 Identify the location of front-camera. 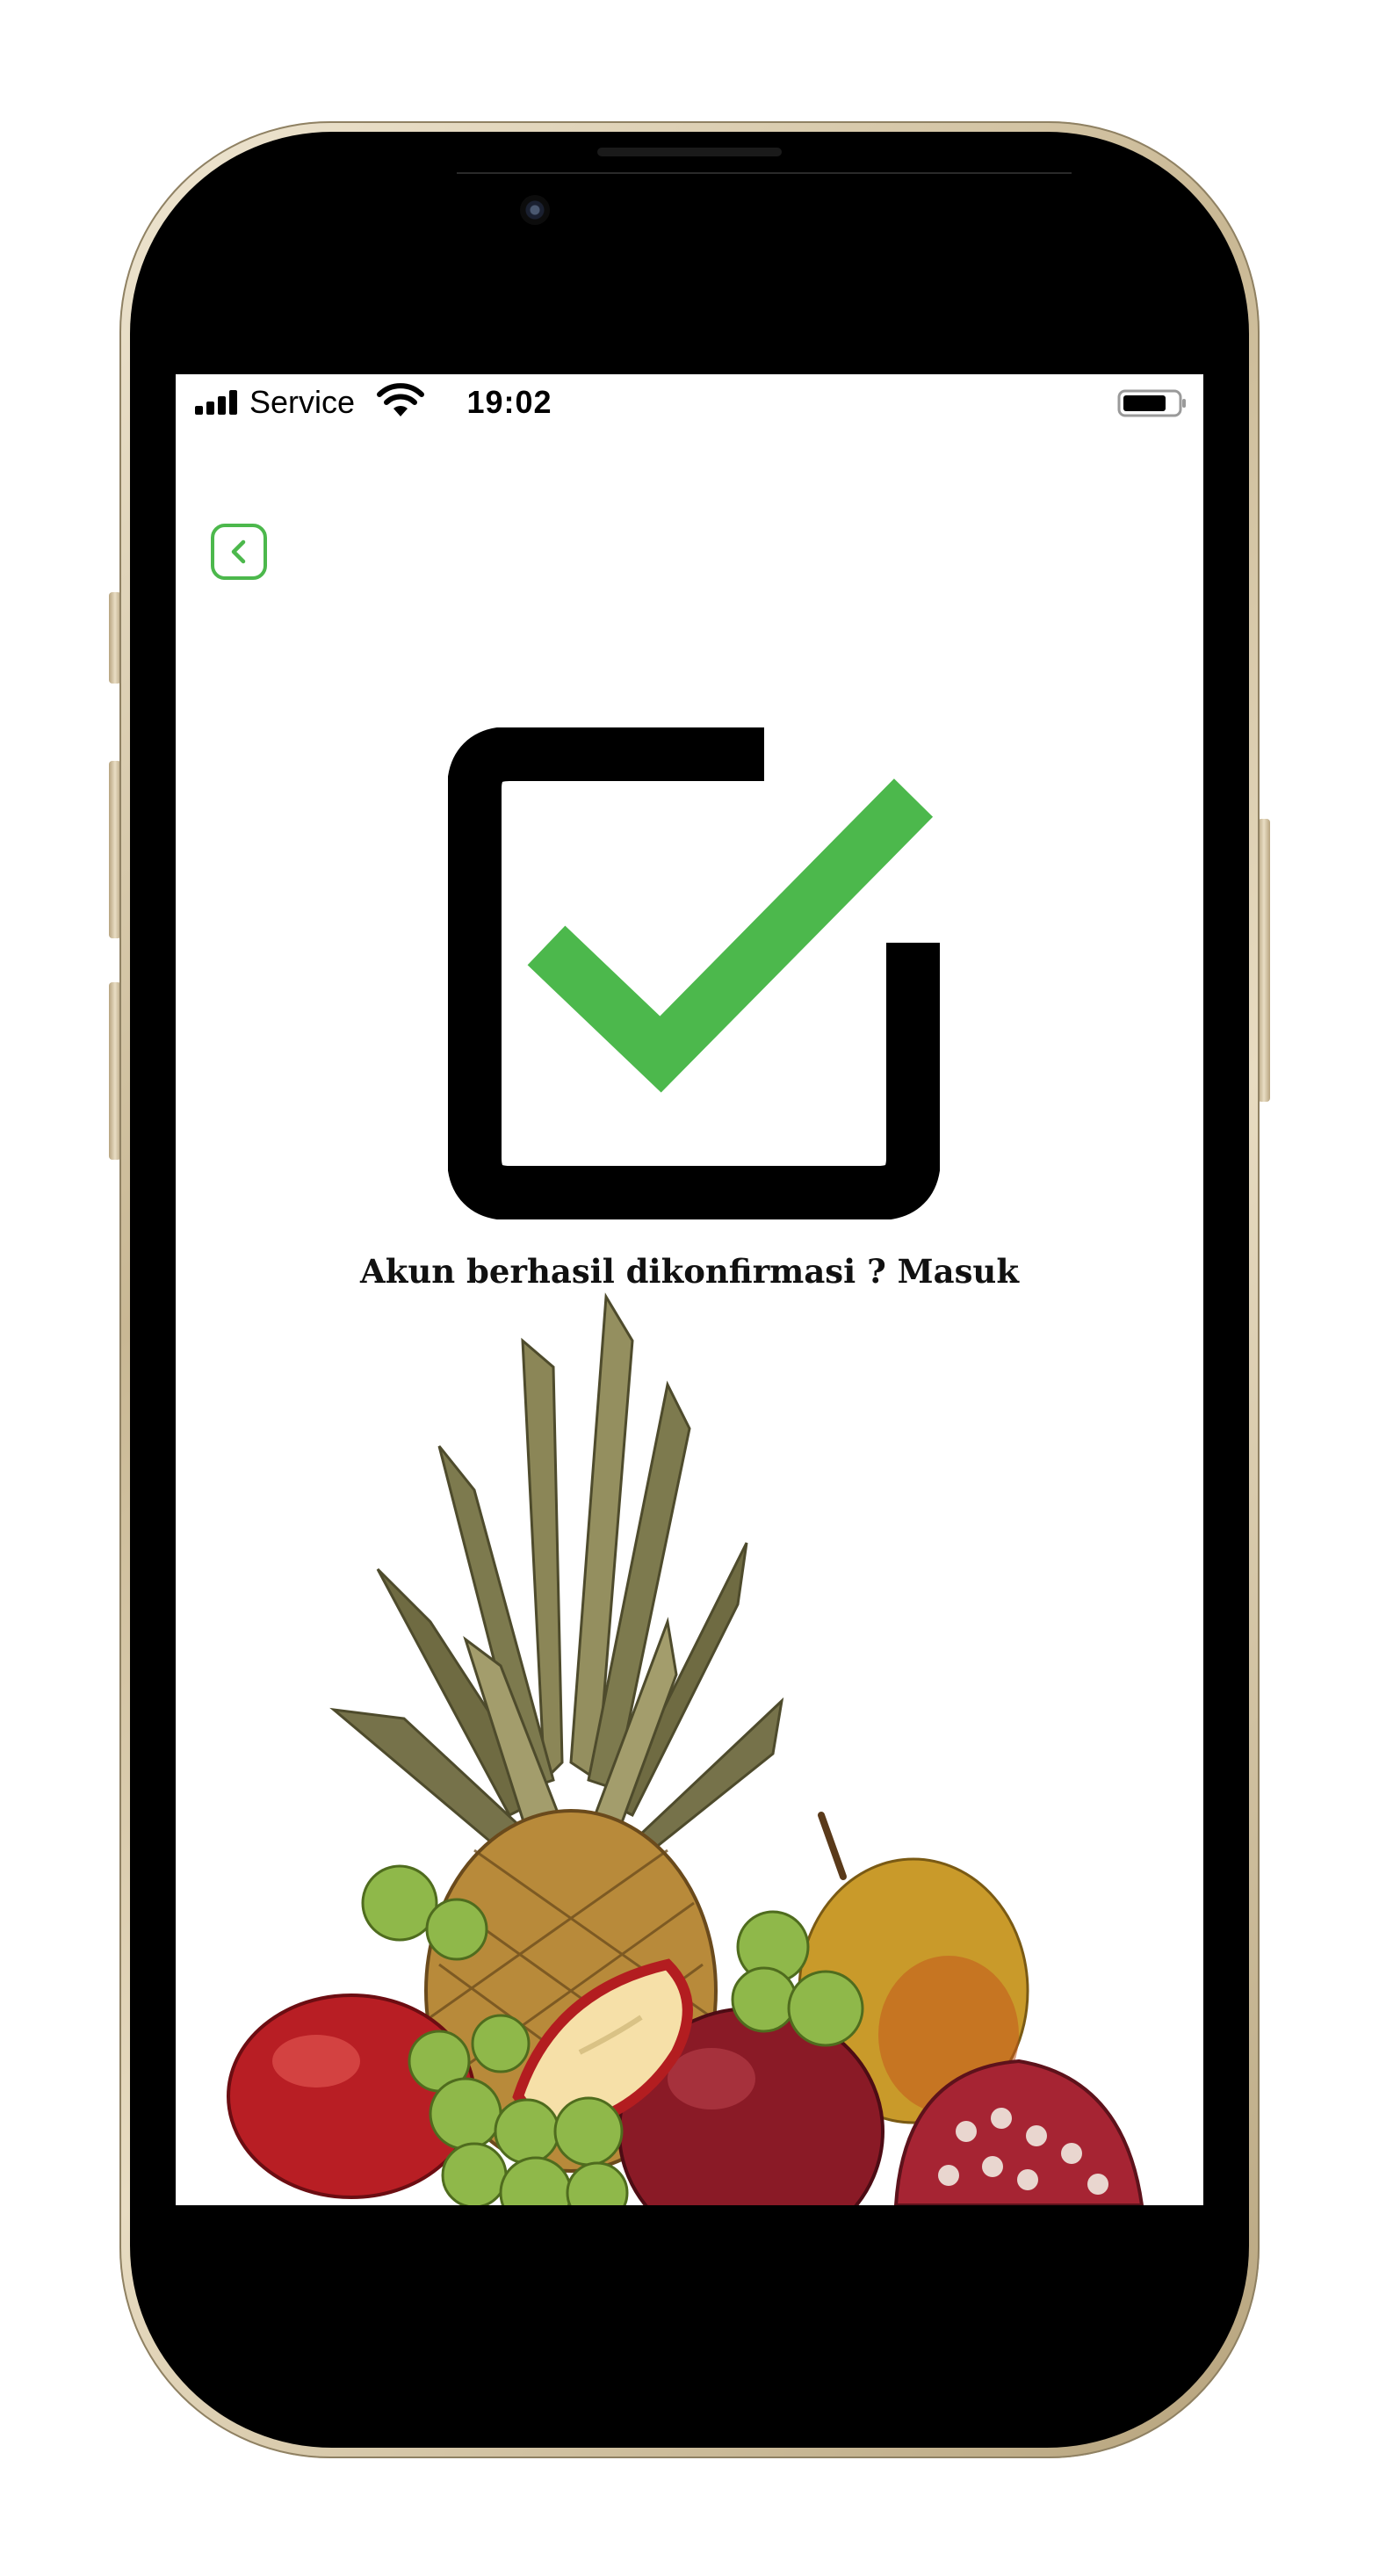
(535, 210).